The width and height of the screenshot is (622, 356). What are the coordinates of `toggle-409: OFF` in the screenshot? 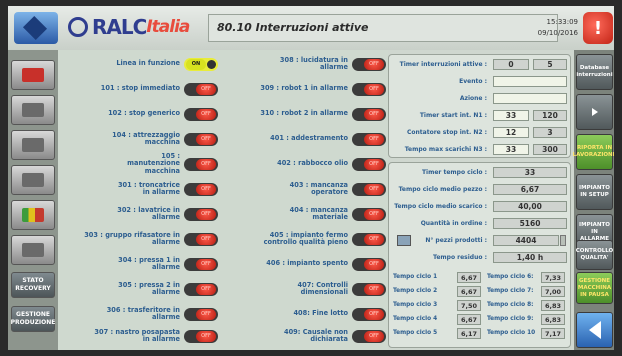 It's located at (369, 336).